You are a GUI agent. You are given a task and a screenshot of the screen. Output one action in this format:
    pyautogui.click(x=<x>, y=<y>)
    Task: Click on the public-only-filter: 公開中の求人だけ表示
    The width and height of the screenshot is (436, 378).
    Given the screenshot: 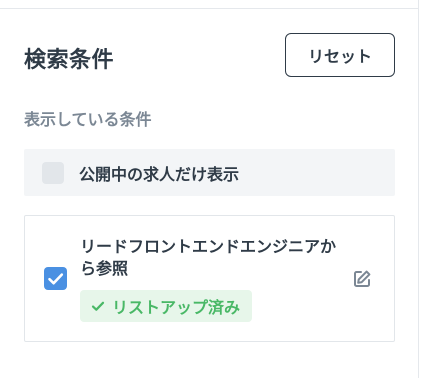 What is the action you would take?
    pyautogui.click(x=209, y=172)
    